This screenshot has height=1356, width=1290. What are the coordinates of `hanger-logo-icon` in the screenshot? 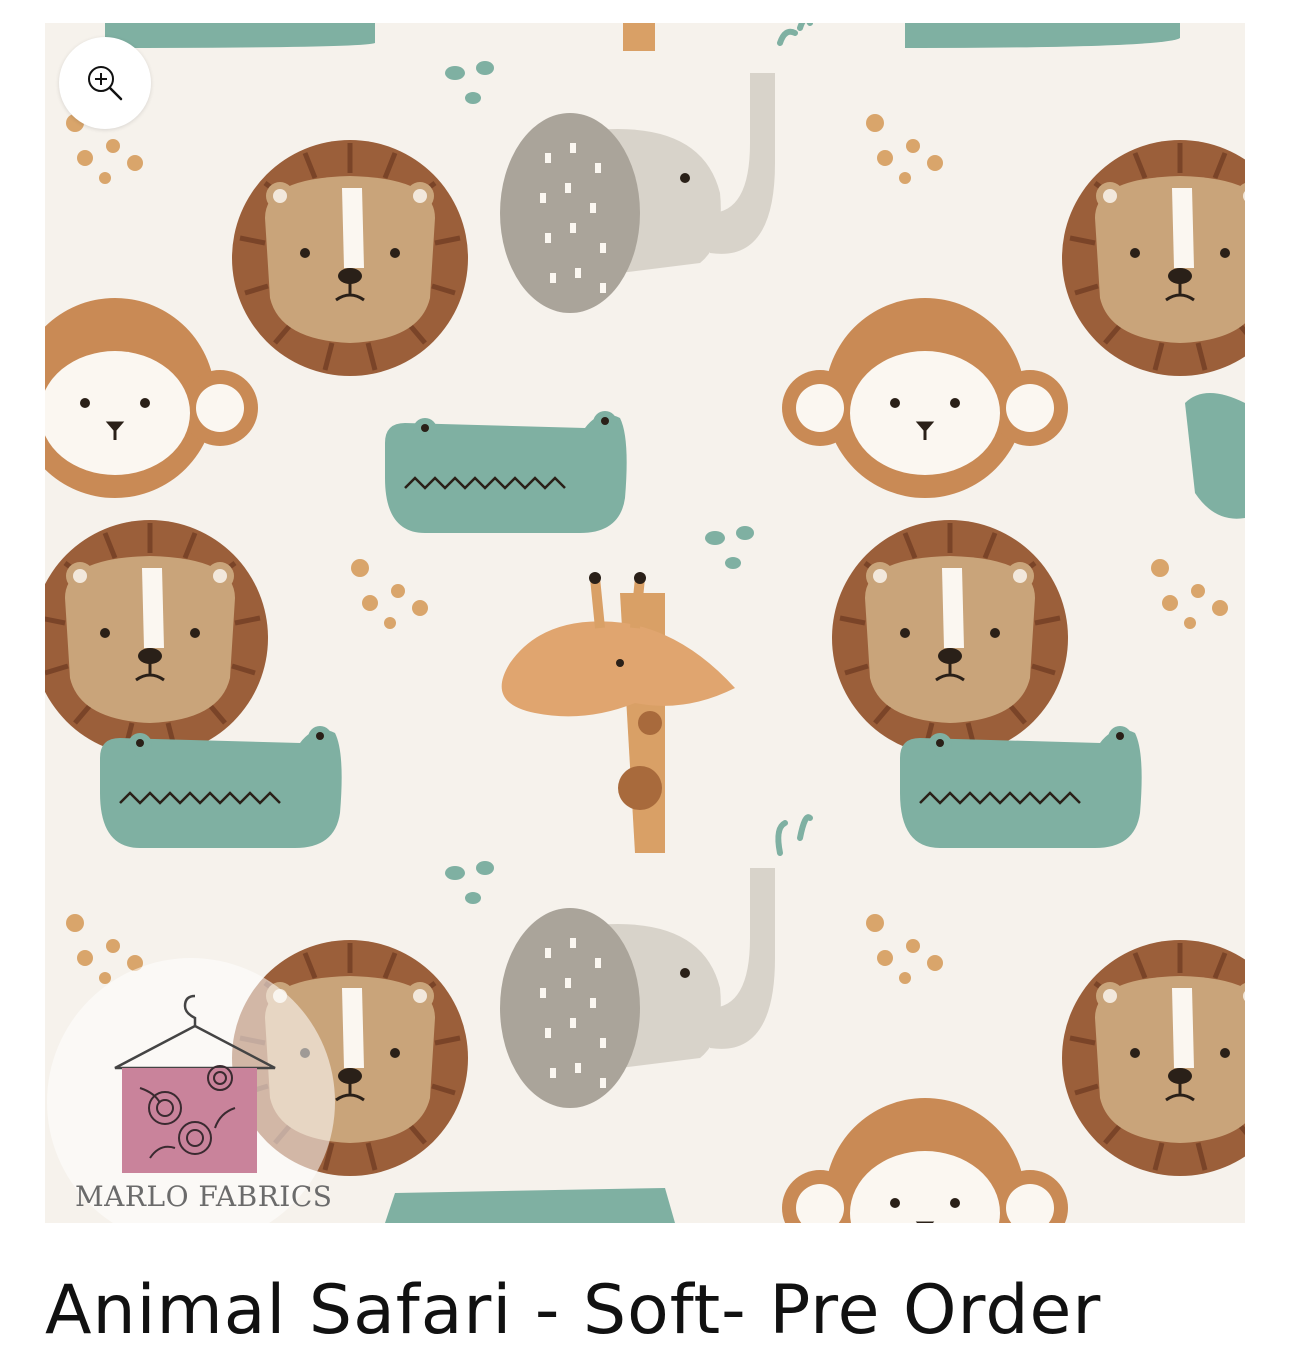 It's located at (195, 1083).